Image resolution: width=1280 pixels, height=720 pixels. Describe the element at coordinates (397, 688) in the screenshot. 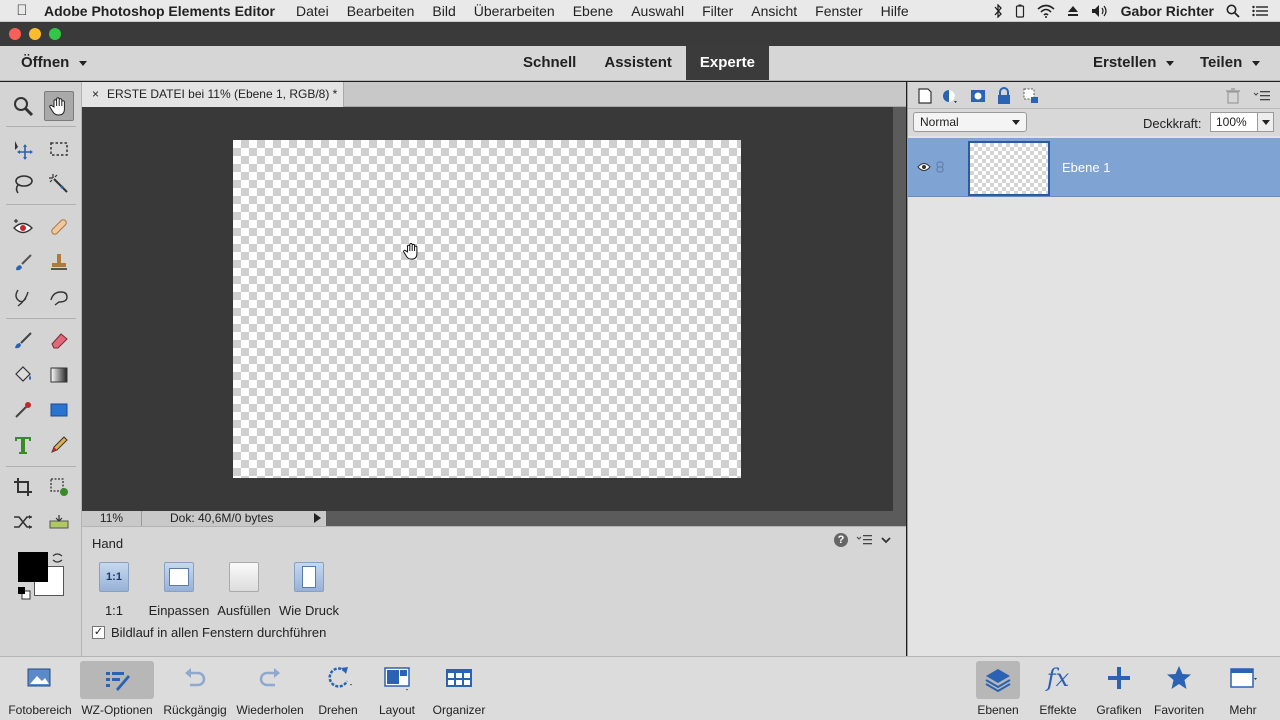

I see `layout-button: Layout` at that location.